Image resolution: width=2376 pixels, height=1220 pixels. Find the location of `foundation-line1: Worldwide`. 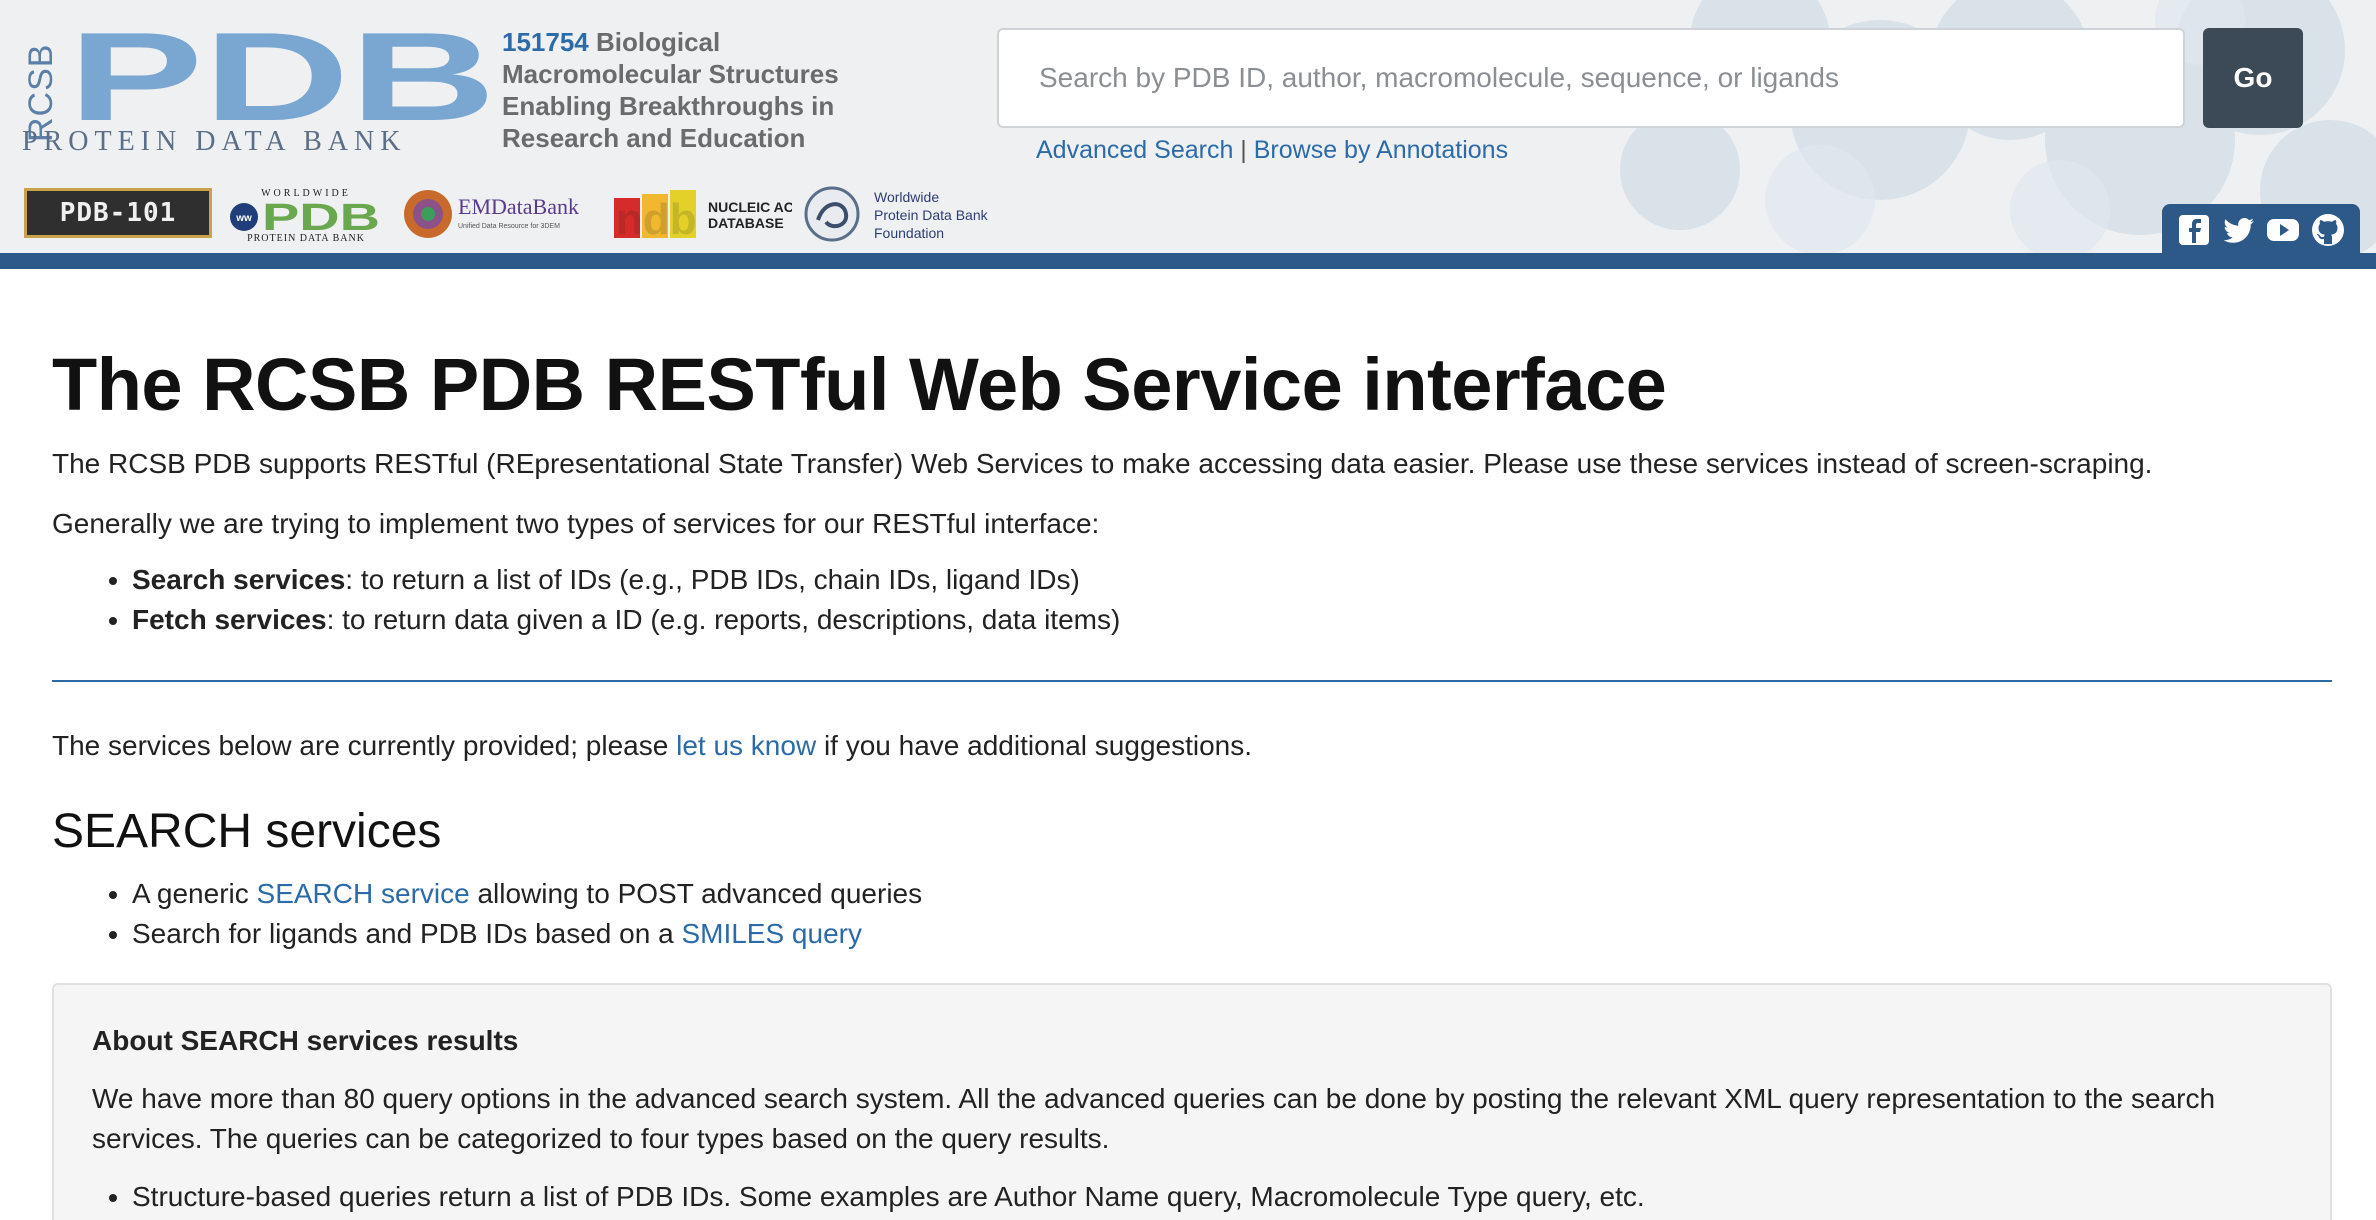

foundation-line1: Worldwide is located at coordinates (906, 197).